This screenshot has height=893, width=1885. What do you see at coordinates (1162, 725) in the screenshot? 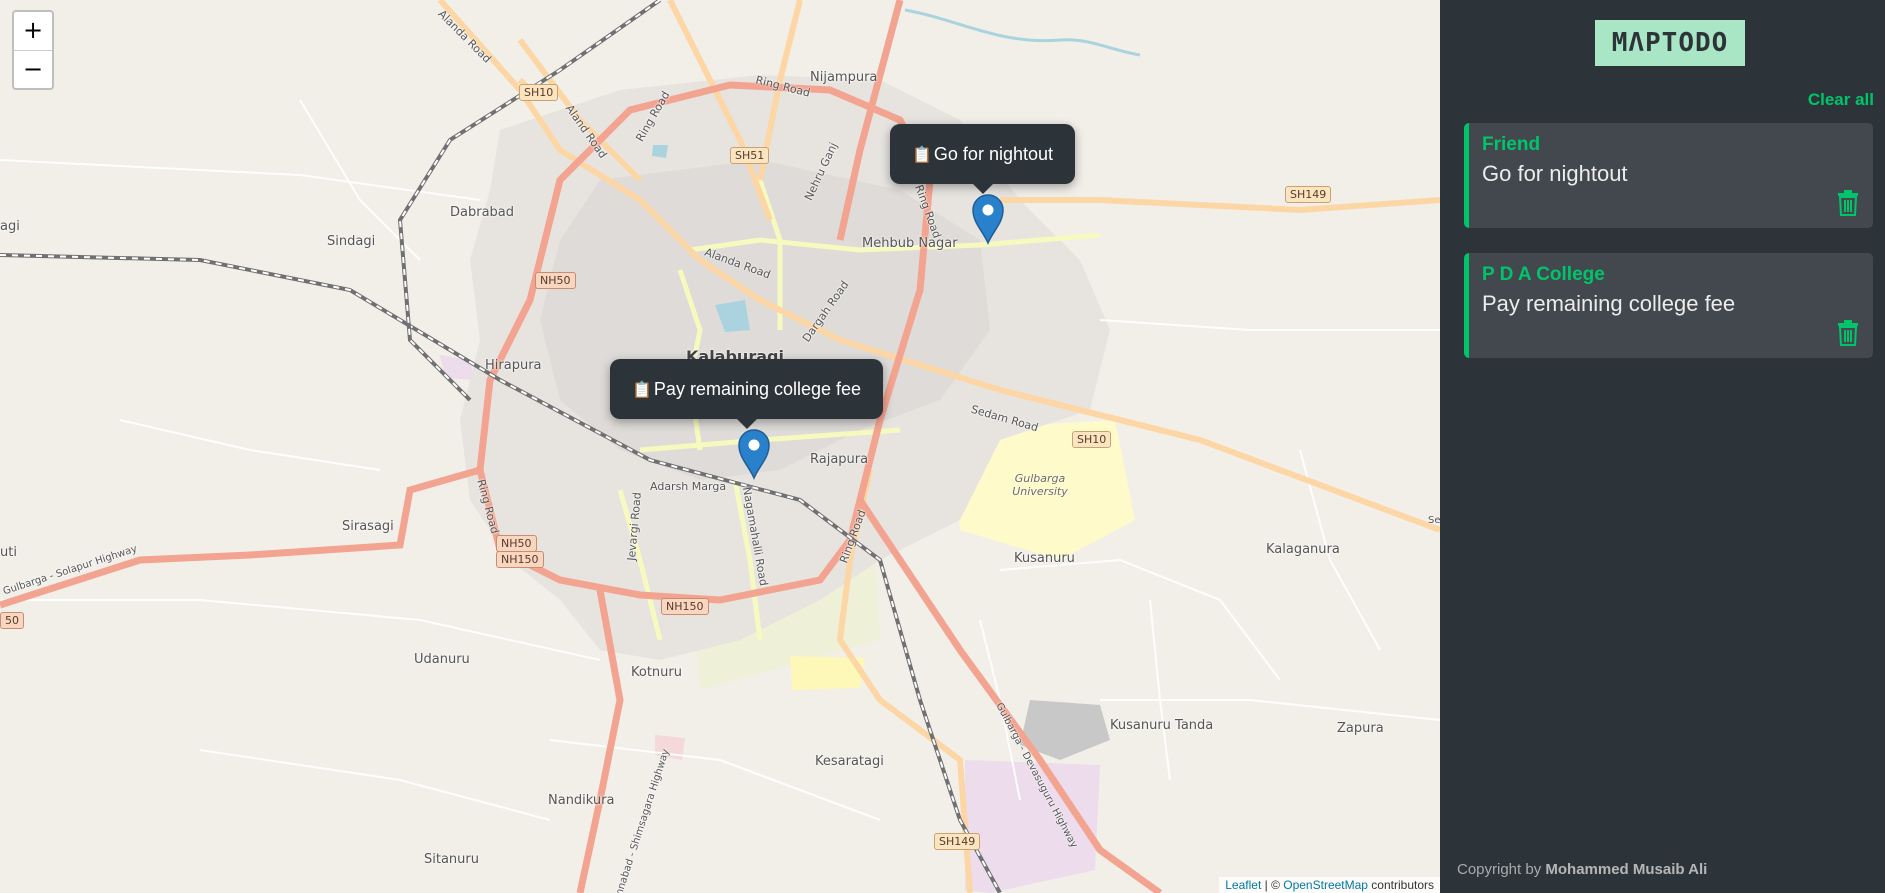
I see `place-label: Kusanuru Tanda` at bounding box center [1162, 725].